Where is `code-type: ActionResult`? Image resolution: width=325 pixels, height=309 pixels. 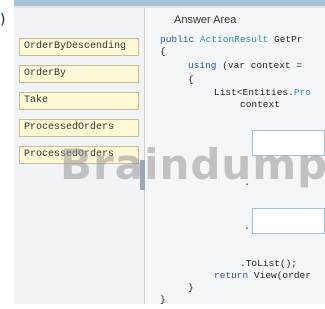 code-type: ActionResult is located at coordinates (234, 39).